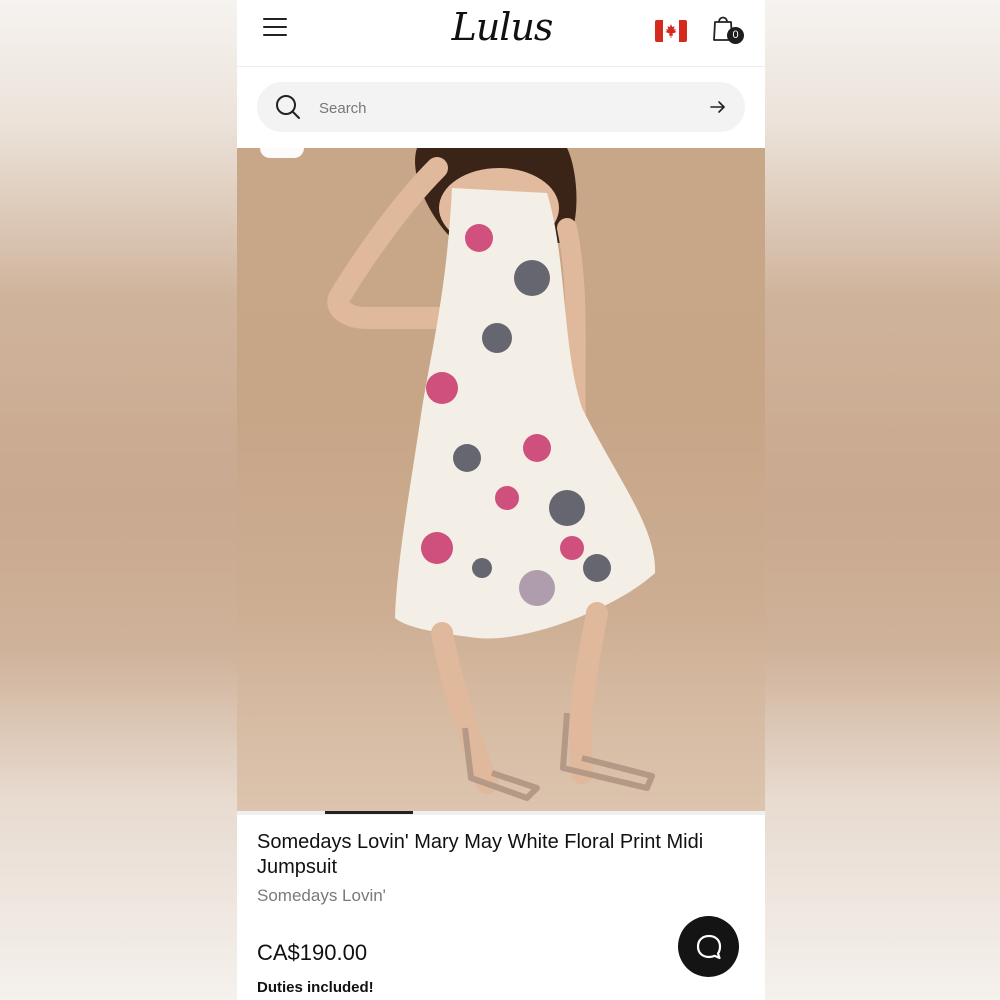  I want to click on image-carousel-indicator, so click(501, 813).